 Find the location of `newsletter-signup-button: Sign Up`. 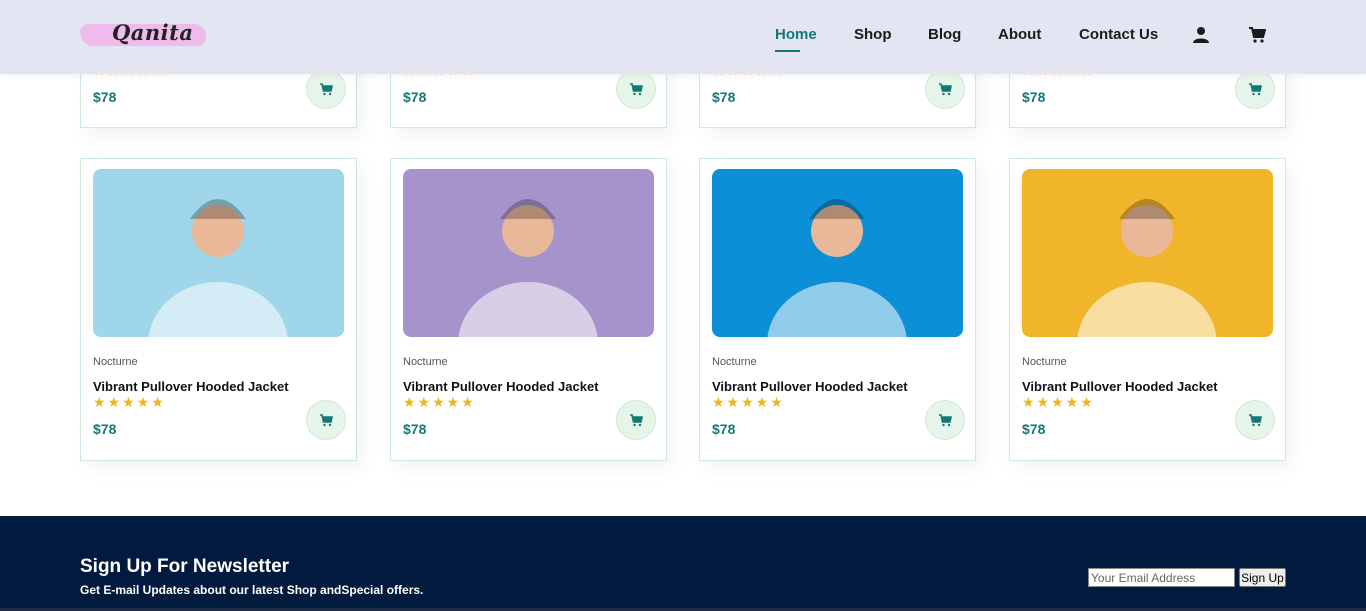

newsletter-signup-button: Sign Up is located at coordinates (1262, 577).